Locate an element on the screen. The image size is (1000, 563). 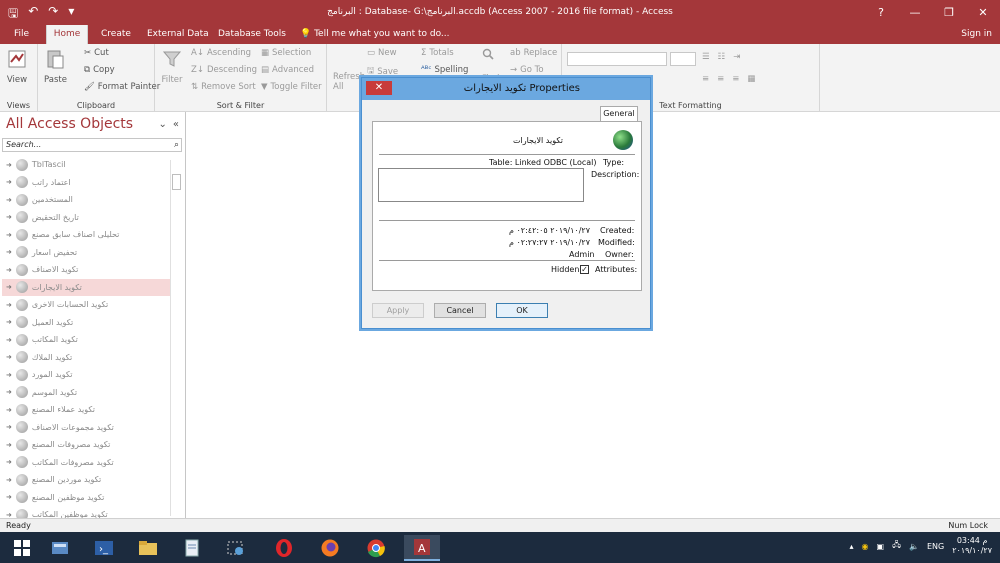
nav-item: ➜ تكويد الايجارات is located at coordinates (86, 287).